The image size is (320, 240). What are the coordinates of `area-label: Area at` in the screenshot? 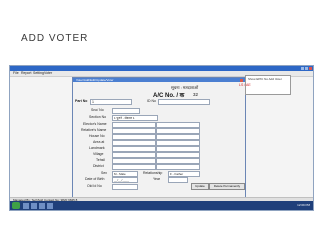 It's located at (99, 142).